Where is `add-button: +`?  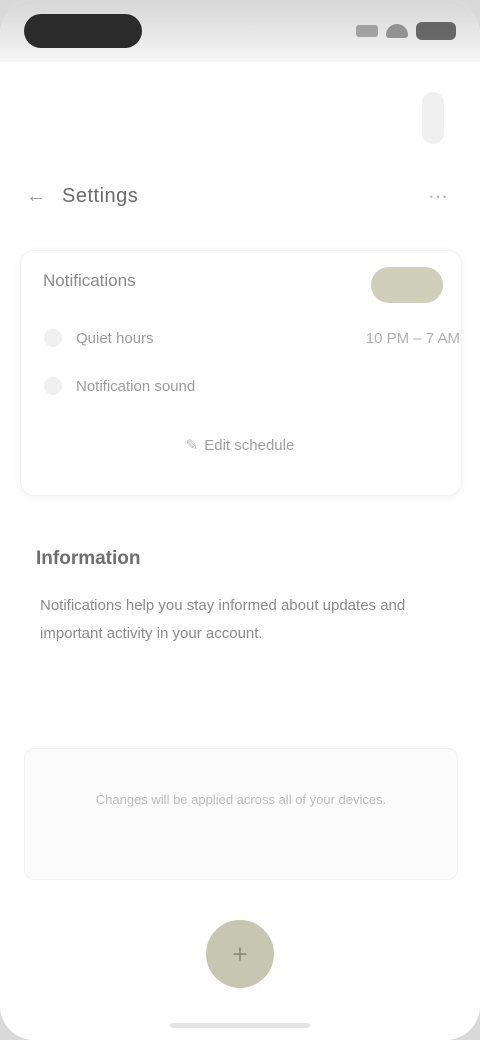 add-button: + is located at coordinates (240, 954).